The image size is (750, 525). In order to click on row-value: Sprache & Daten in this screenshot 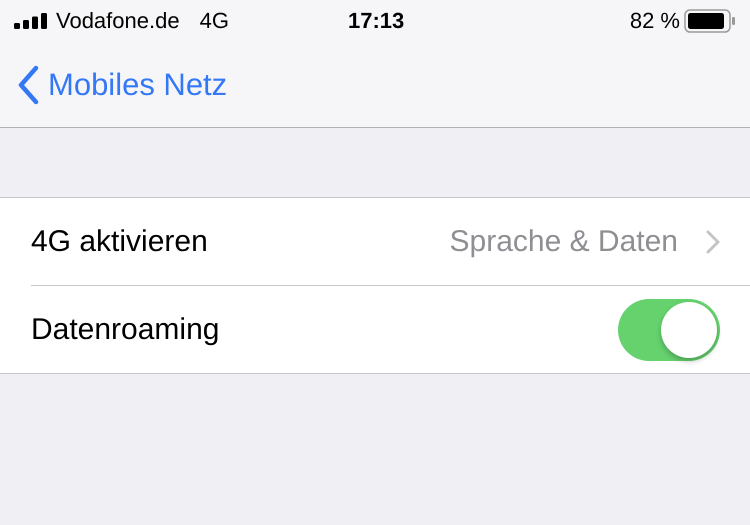, I will do `click(564, 241)`.